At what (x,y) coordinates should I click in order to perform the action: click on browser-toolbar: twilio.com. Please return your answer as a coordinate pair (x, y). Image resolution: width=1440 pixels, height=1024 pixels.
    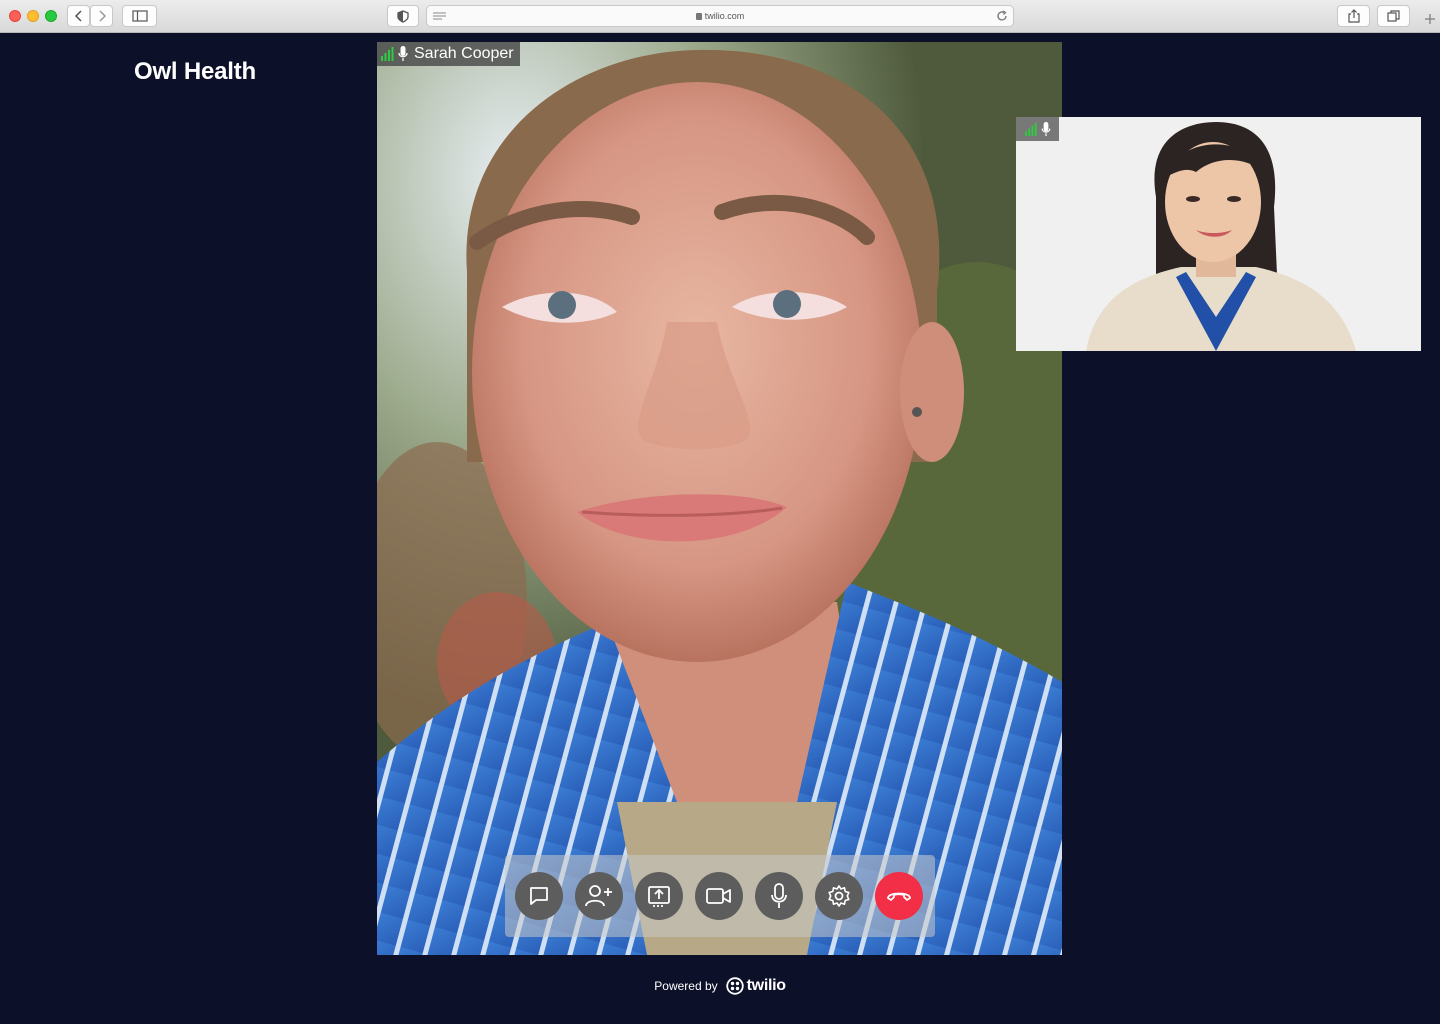
    Looking at the image, I should click on (720, 16).